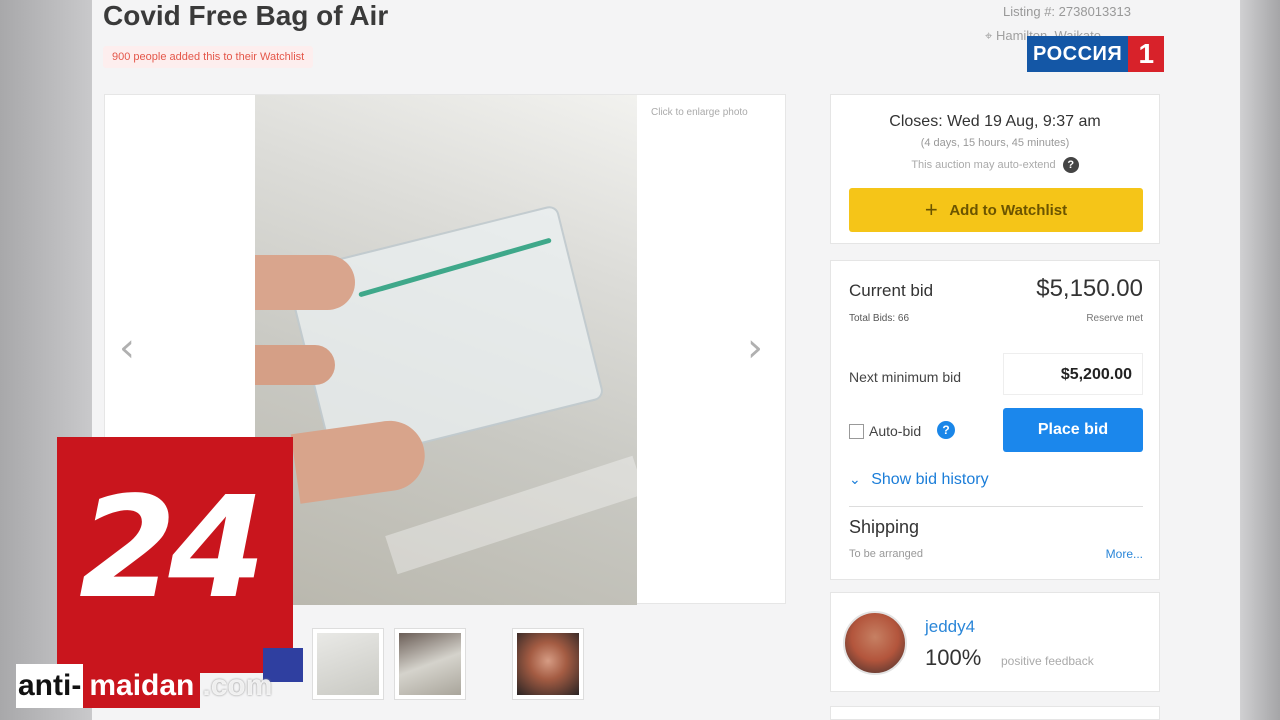  What do you see at coordinates (856, 431) in the screenshot?
I see `auto-bid-checkbox` at bounding box center [856, 431].